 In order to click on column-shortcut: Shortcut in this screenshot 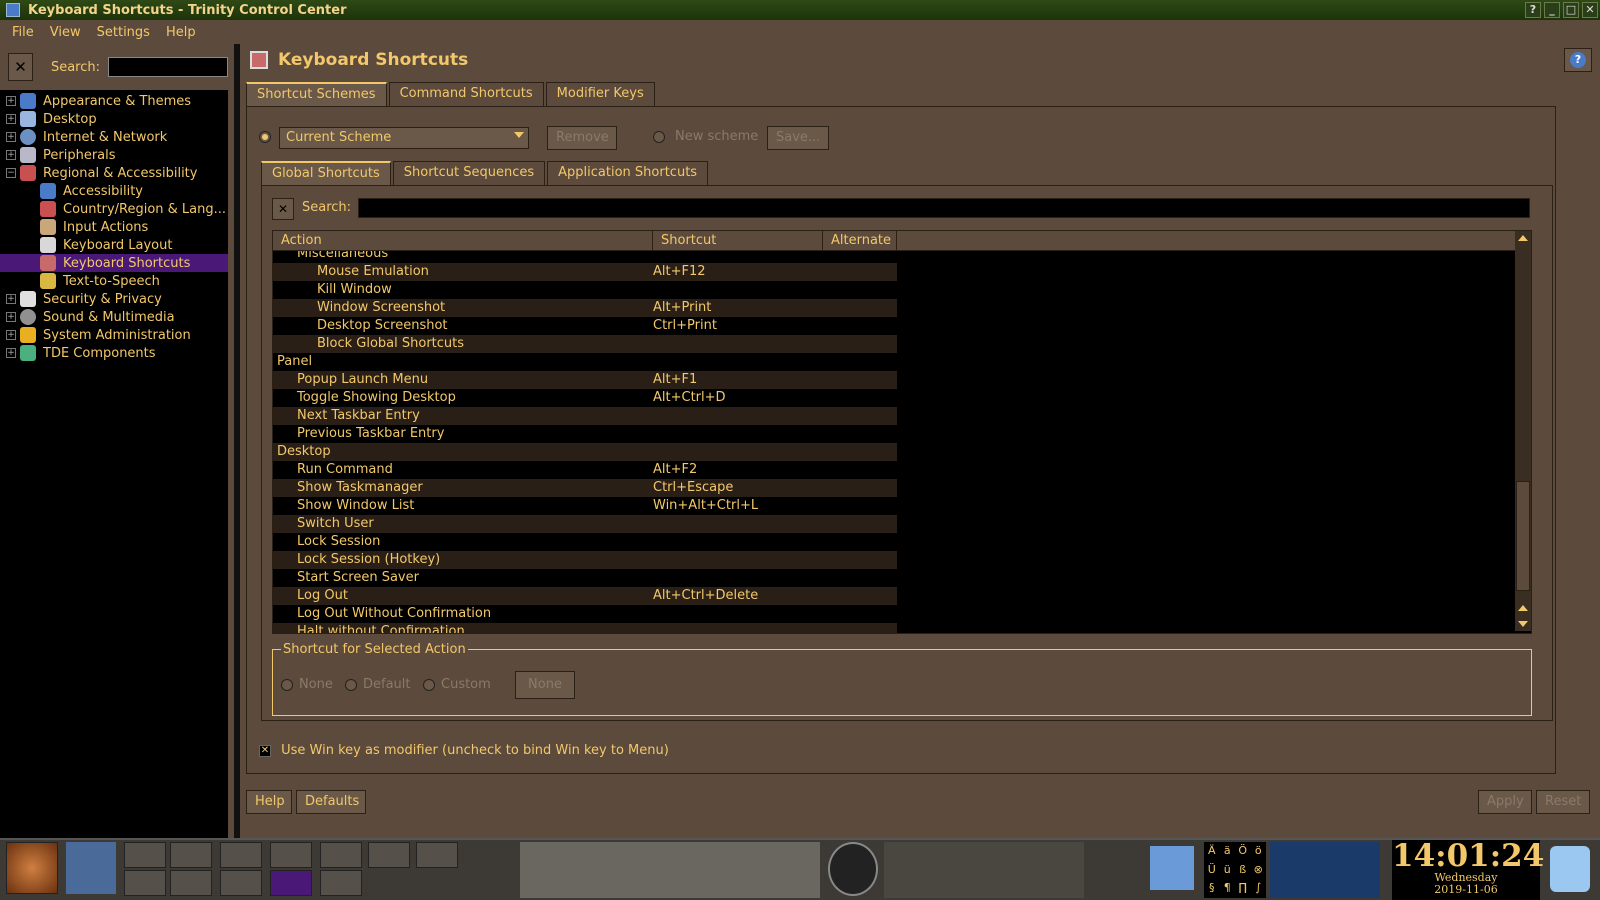, I will do `click(738, 240)`.